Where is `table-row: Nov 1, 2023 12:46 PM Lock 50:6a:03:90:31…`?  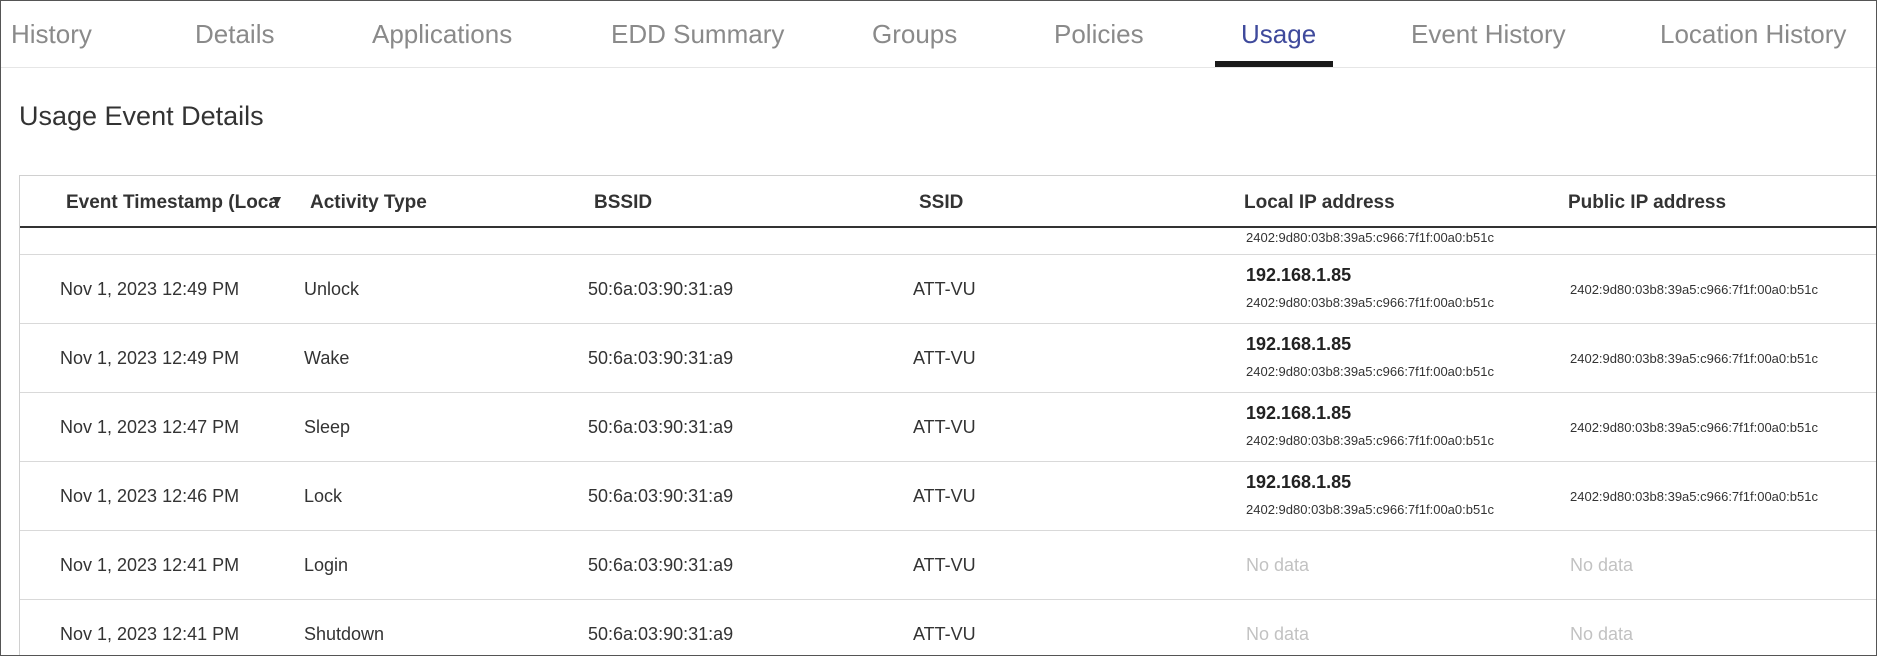
table-row: Nov 1, 2023 12:46 PM Lock 50:6a:03:90:31… is located at coordinates (948, 496).